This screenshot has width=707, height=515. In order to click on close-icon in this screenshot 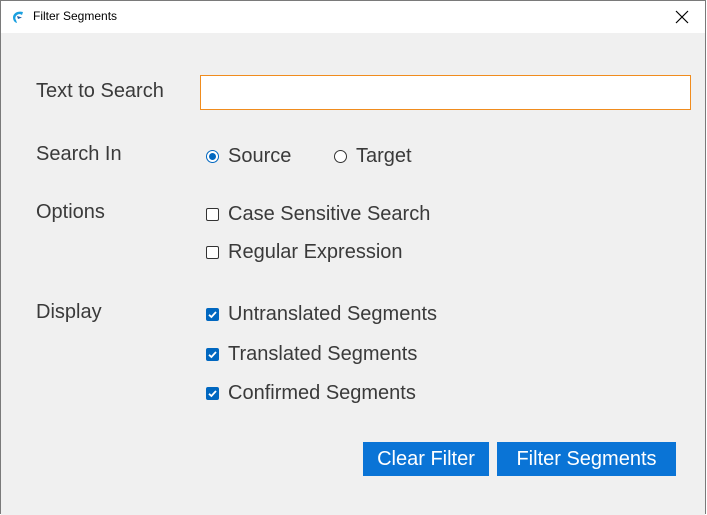, I will do `click(682, 17)`.